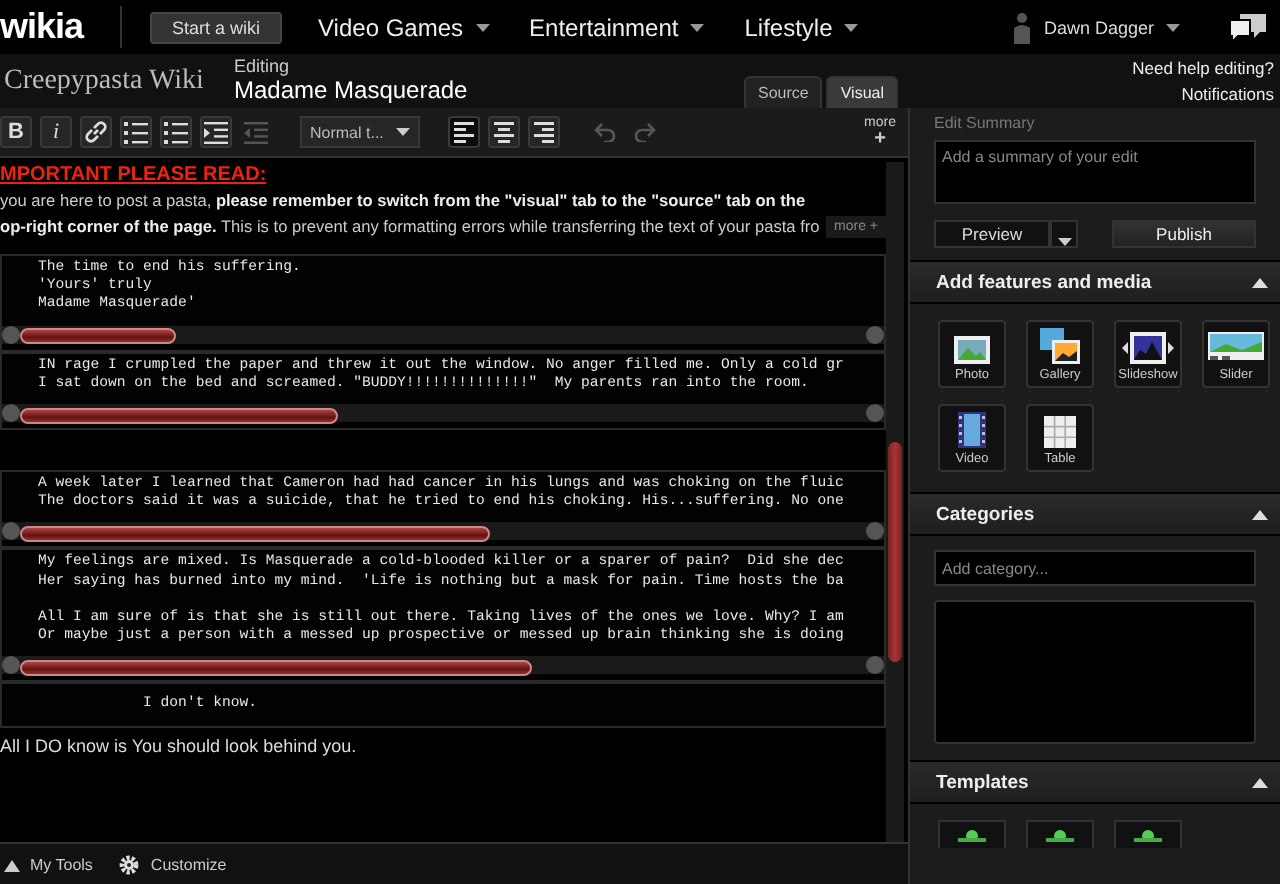 Image resolution: width=1280 pixels, height=884 pixels. What do you see at coordinates (216, 27) in the screenshot?
I see `start-wiki-button: Start a wiki` at bounding box center [216, 27].